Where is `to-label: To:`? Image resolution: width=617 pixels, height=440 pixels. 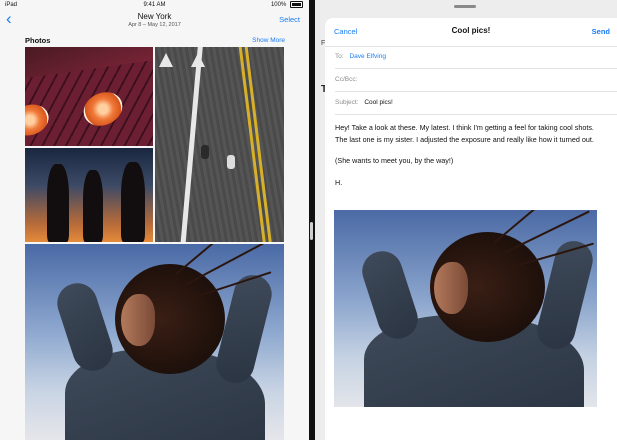 to-label: To: is located at coordinates (339, 56).